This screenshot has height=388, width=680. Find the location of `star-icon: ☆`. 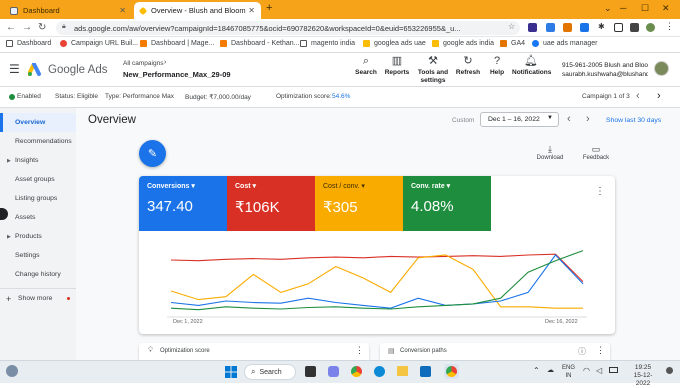

star-icon: ☆ is located at coordinates (511, 26).